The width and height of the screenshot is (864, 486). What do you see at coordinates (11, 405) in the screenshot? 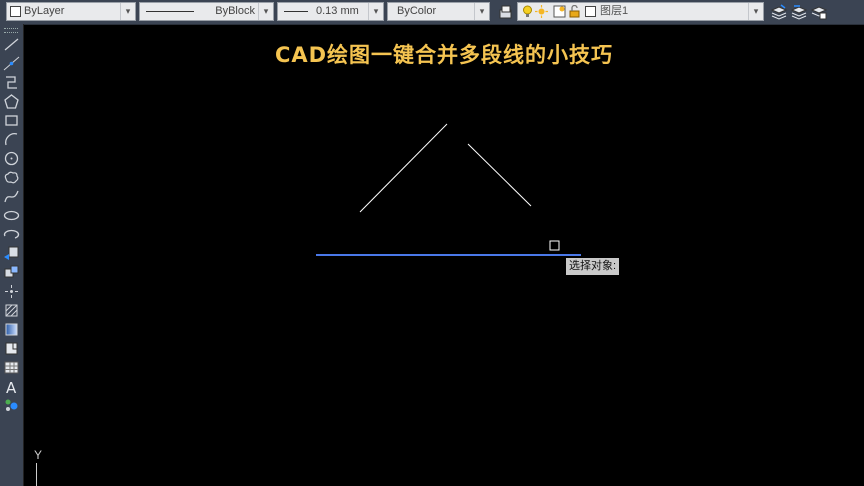
I see `add-selected-icon` at bounding box center [11, 405].